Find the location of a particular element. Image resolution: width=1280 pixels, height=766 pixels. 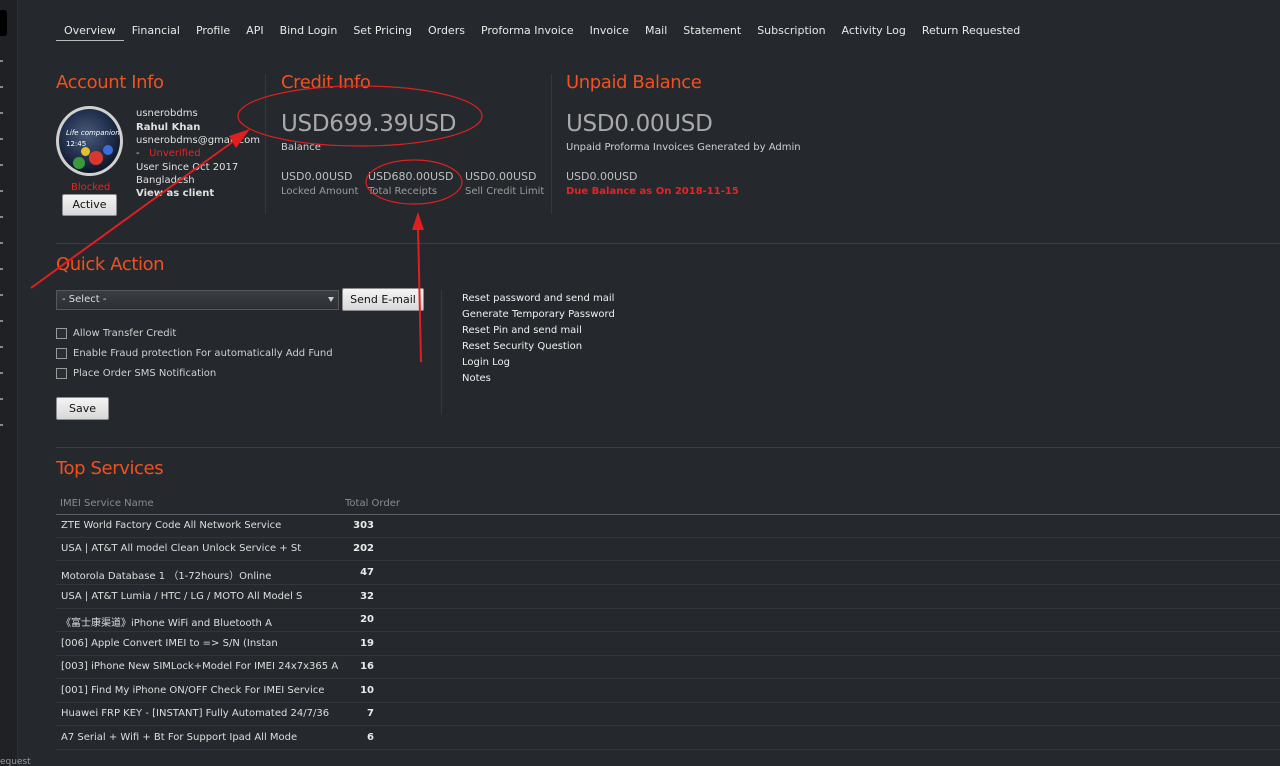

annotation-overlay is located at coordinates (256, 224).